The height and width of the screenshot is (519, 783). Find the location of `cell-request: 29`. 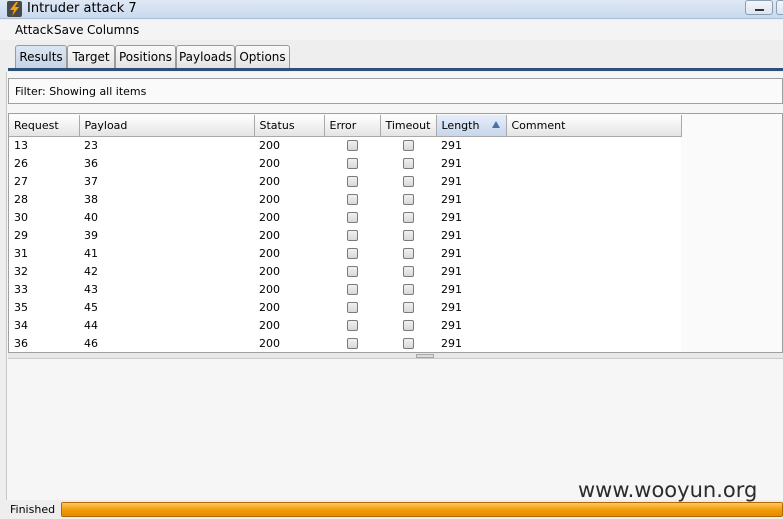

cell-request: 29 is located at coordinates (44, 235).